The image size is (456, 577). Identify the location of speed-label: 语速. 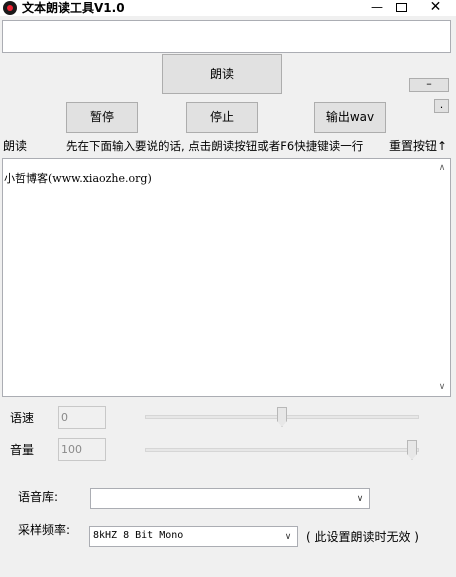
(22, 418).